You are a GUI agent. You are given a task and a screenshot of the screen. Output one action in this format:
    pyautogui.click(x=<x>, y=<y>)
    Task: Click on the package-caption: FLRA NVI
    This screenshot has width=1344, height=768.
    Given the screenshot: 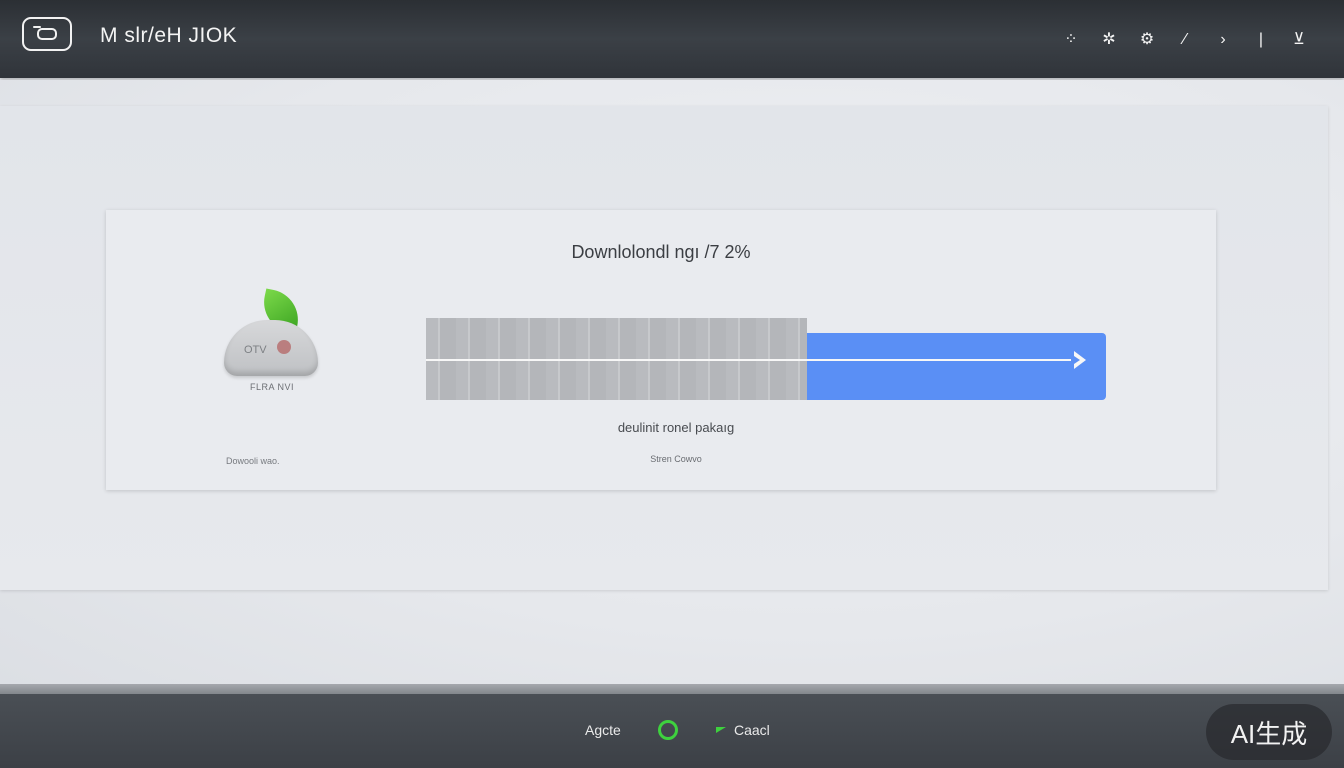 What is the action you would take?
    pyautogui.click(x=271, y=387)
    